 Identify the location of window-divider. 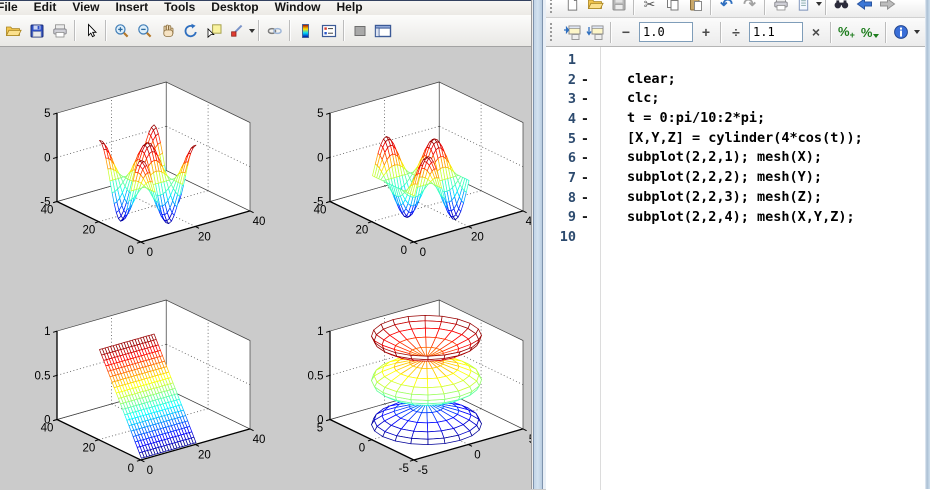
(538, 244).